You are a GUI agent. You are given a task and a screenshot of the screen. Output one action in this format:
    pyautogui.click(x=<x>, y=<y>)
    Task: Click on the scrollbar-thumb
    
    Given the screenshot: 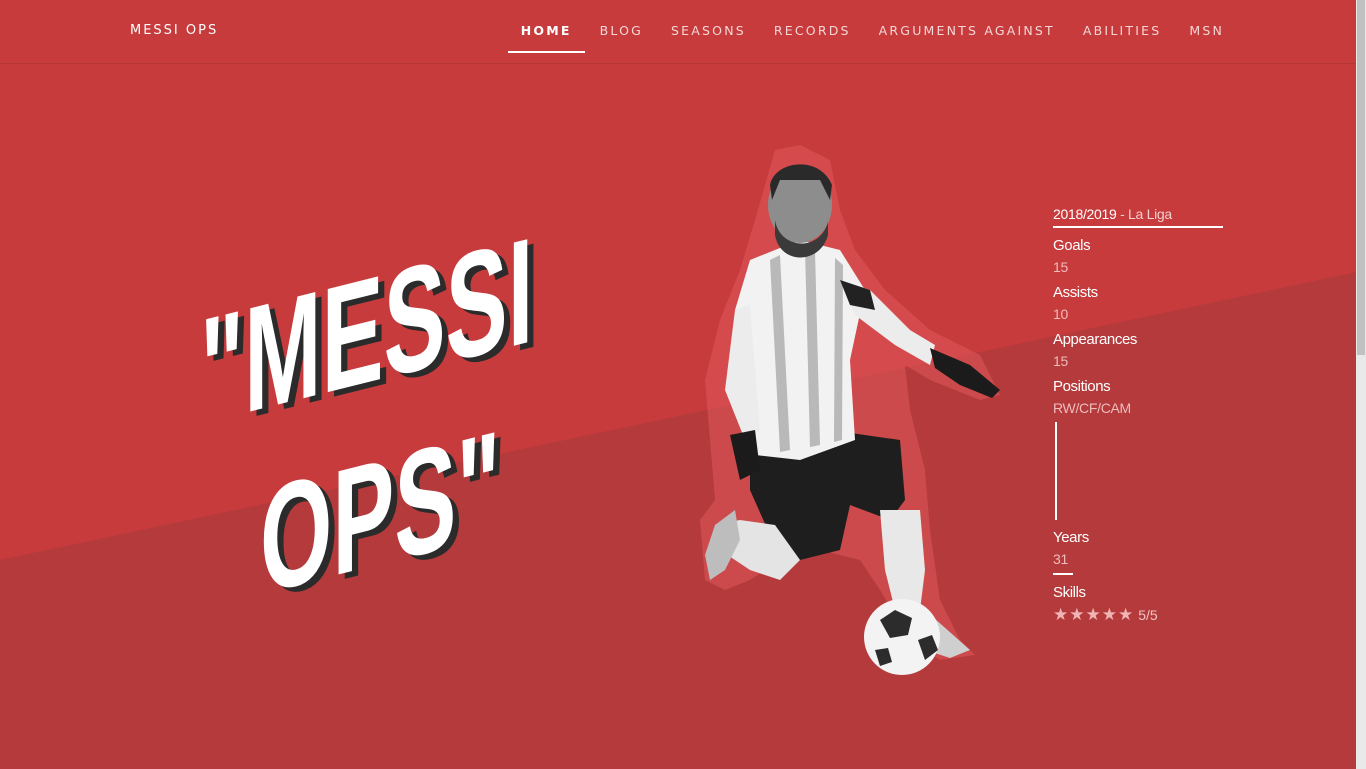 What is the action you would take?
    pyautogui.click(x=1361, y=177)
    